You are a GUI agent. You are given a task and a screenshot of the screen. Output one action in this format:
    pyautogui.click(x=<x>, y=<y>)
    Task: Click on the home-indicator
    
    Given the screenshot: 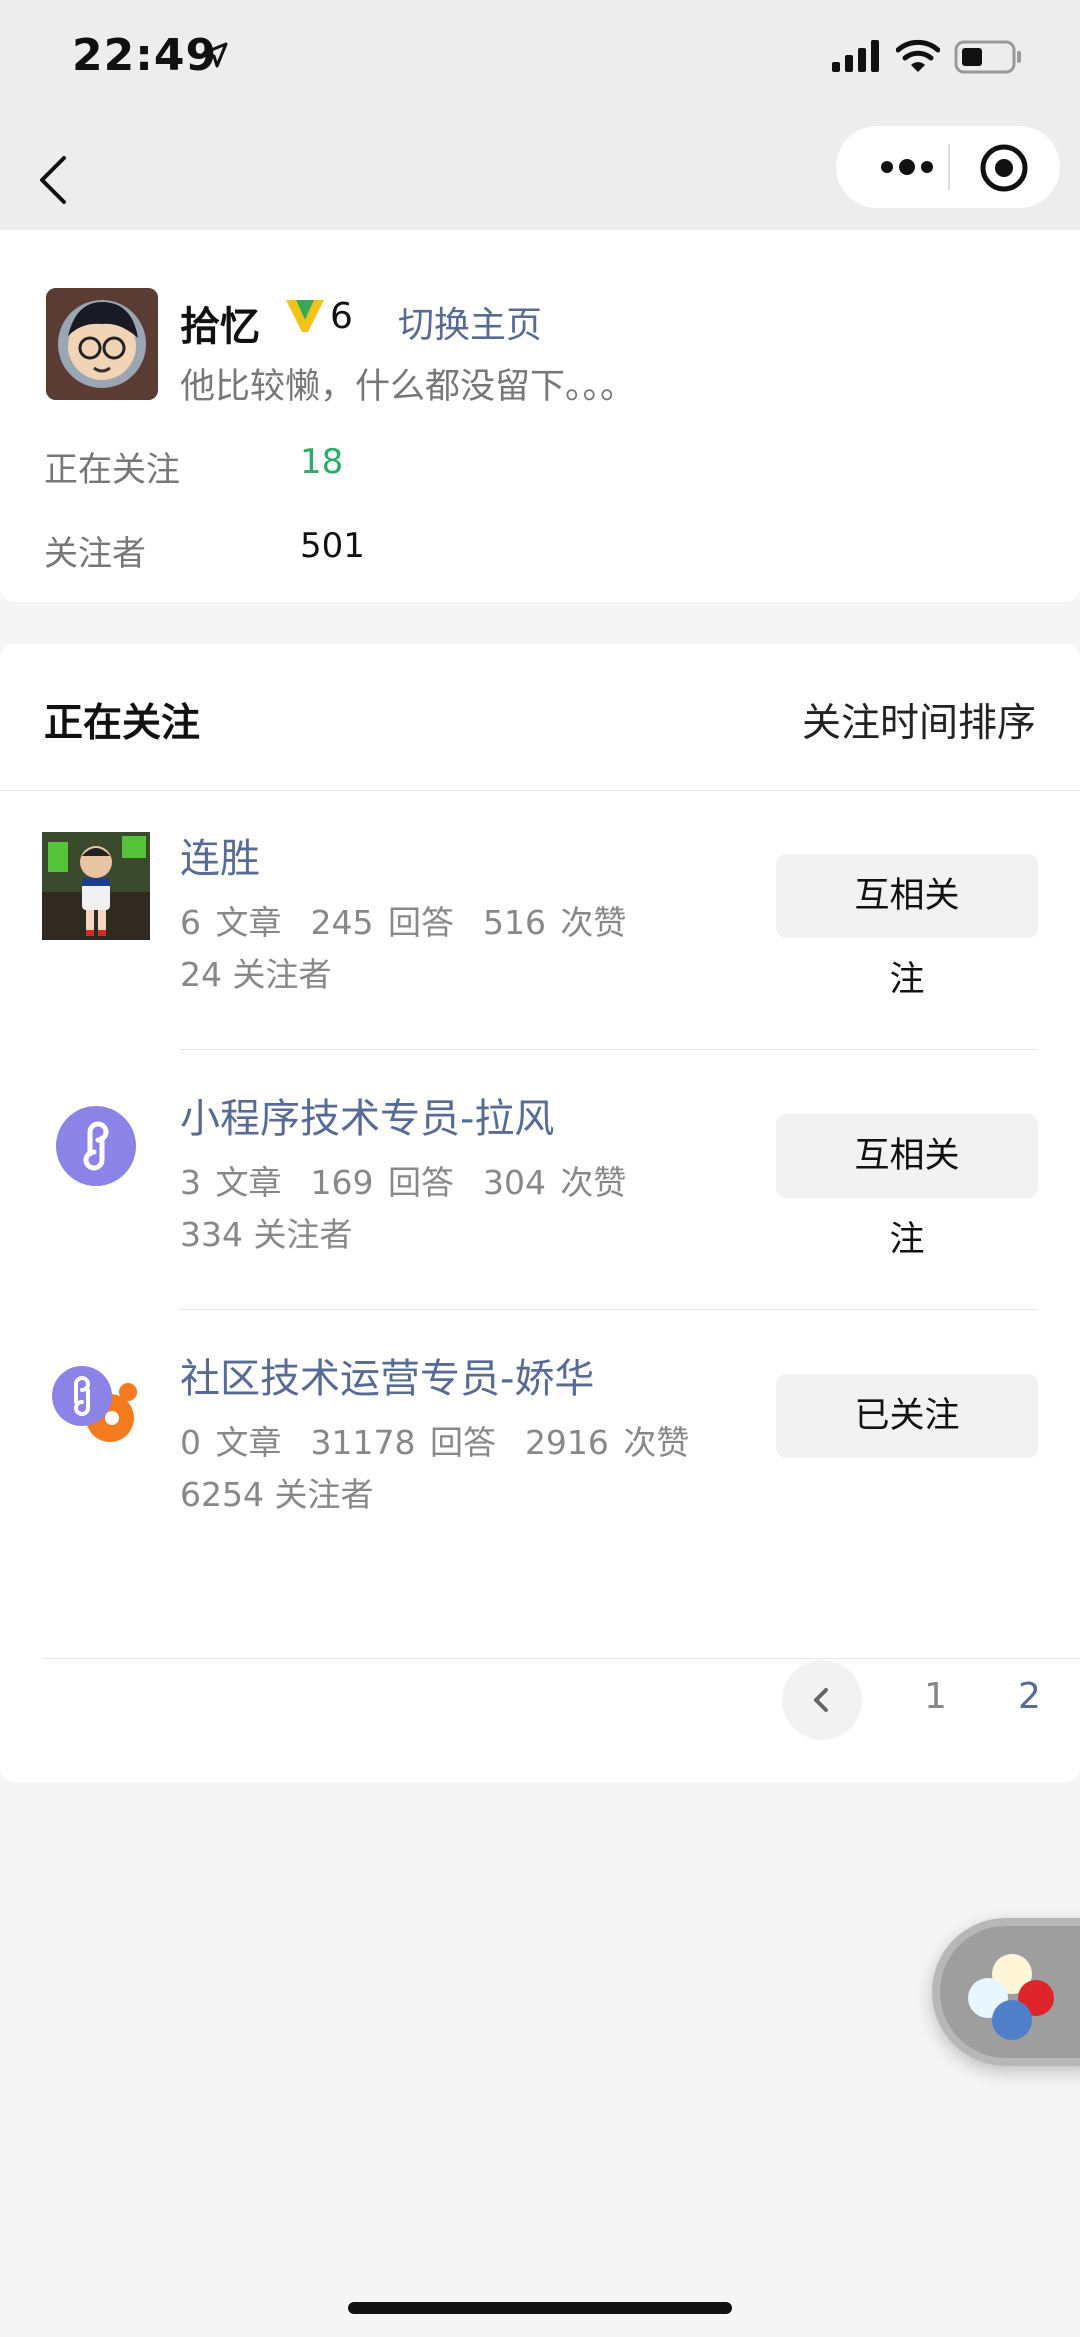 What is the action you would take?
    pyautogui.click(x=540, y=2308)
    